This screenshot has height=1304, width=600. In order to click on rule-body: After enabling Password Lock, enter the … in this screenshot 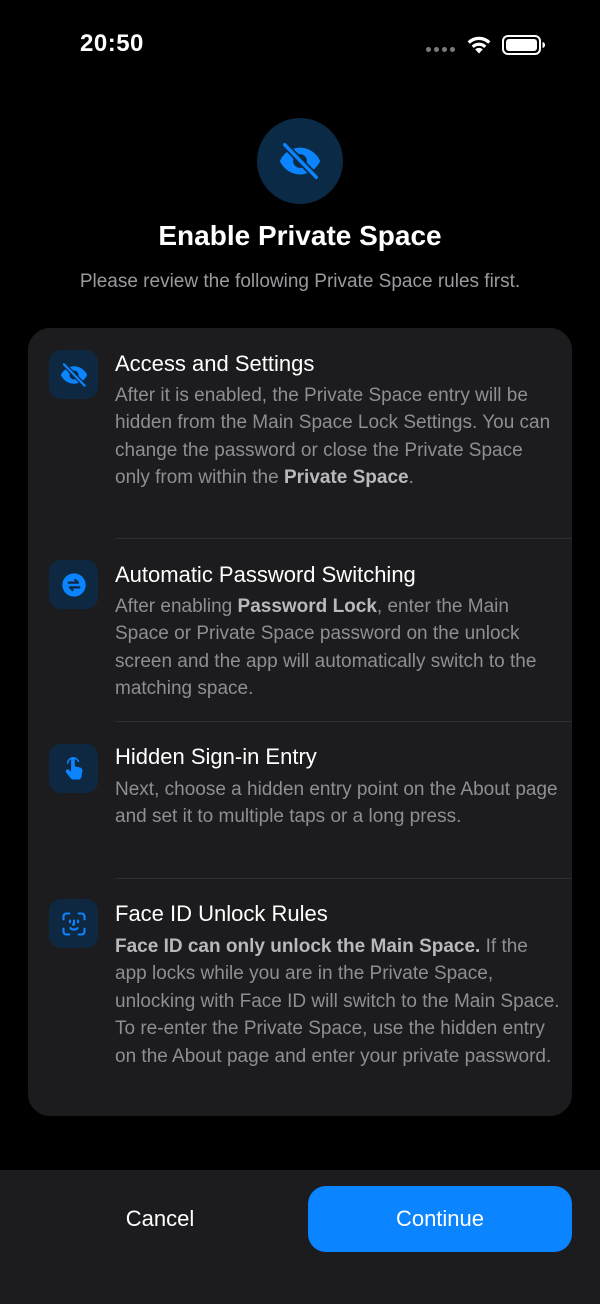, I will do `click(326, 648)`.